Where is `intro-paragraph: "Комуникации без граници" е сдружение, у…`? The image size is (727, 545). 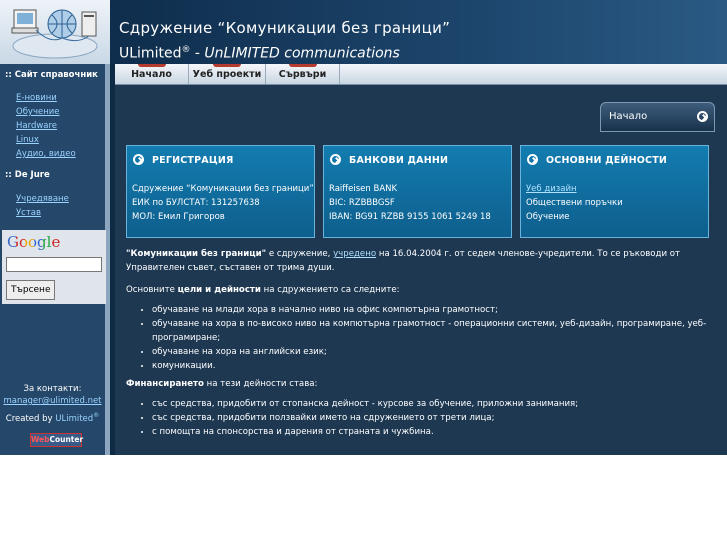 intro-paragraph: "Комуникации без граници" е сдружение, у… is located at coordinates (418, 261).